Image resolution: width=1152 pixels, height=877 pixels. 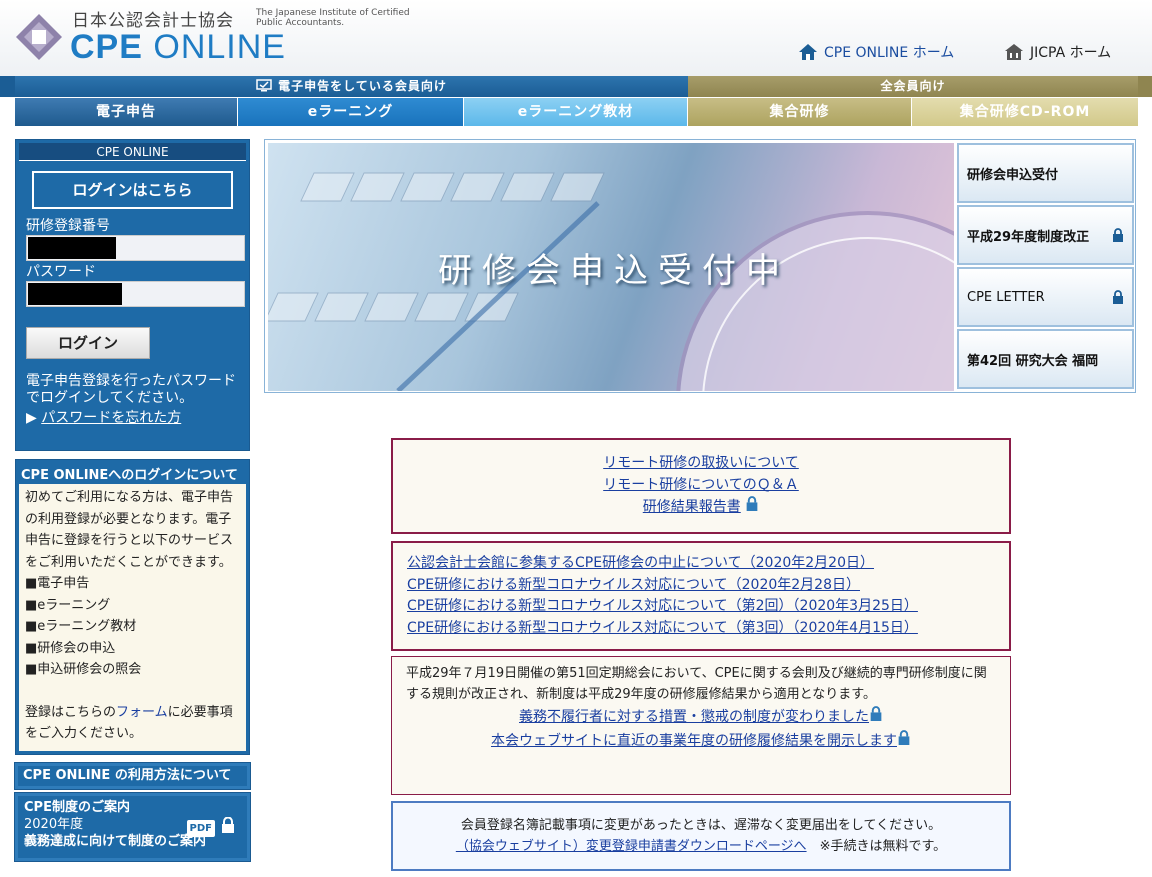 What do you see at coordinates (1028, 237) in the screenshot?
I see `card-label: 平成29年度制度改正` at bounding box center [1028, 237].